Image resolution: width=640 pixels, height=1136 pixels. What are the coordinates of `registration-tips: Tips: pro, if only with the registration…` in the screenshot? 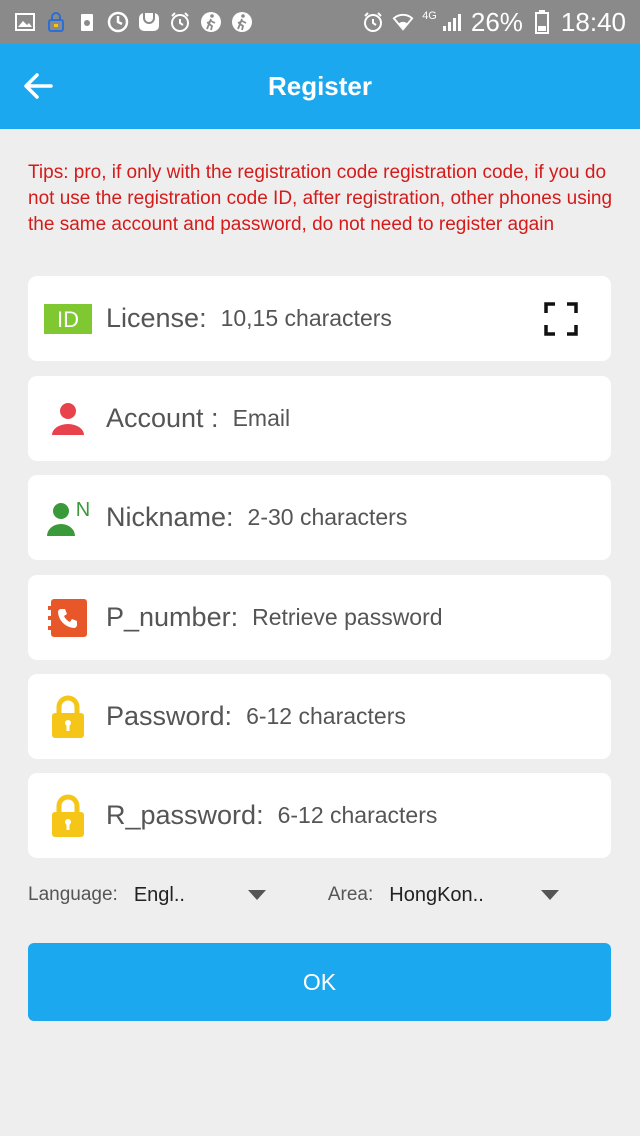 It's located at (320, 198).